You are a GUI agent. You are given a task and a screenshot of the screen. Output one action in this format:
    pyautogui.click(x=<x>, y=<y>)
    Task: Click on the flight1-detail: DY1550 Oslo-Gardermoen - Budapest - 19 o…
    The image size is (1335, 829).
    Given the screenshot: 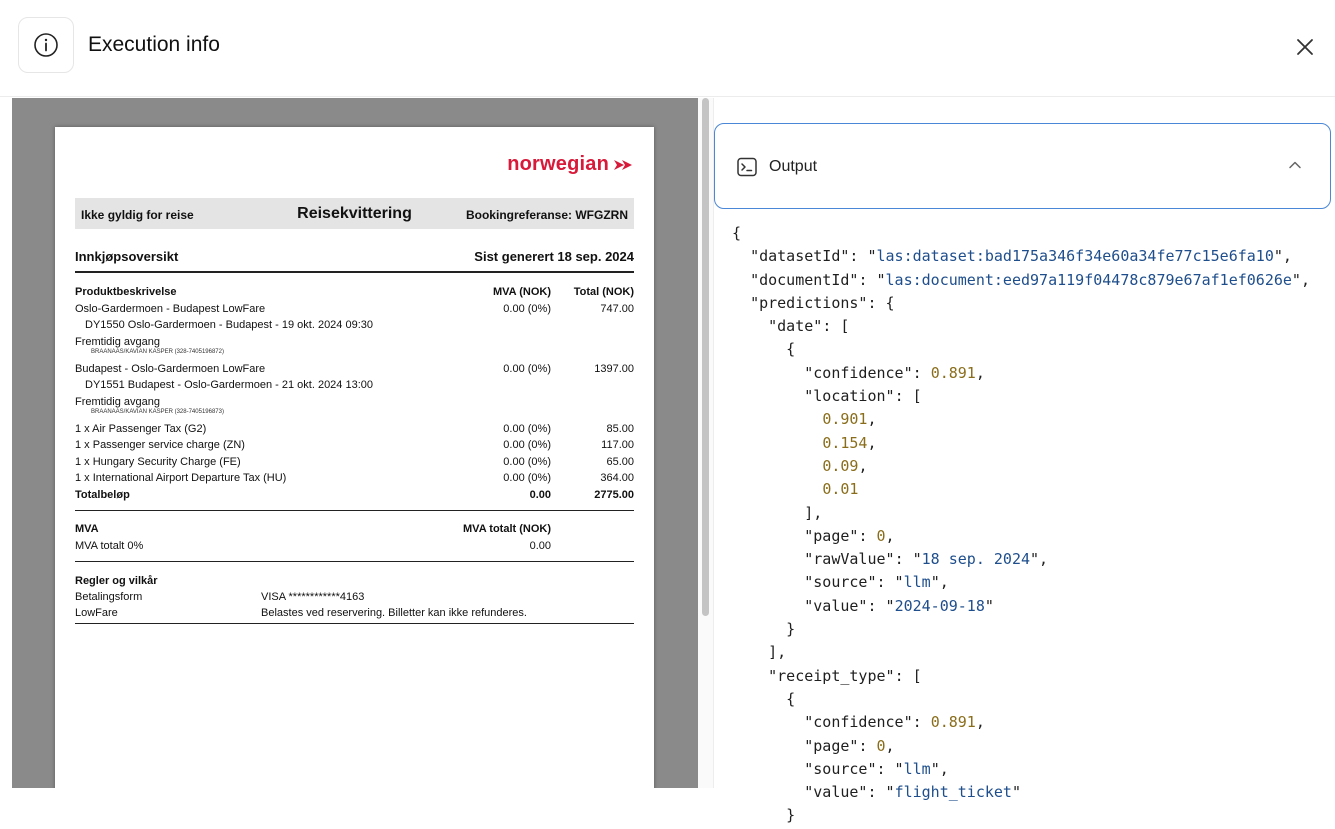 What is the action you would take?
    pyautogui.click(x=229, y=325)
    